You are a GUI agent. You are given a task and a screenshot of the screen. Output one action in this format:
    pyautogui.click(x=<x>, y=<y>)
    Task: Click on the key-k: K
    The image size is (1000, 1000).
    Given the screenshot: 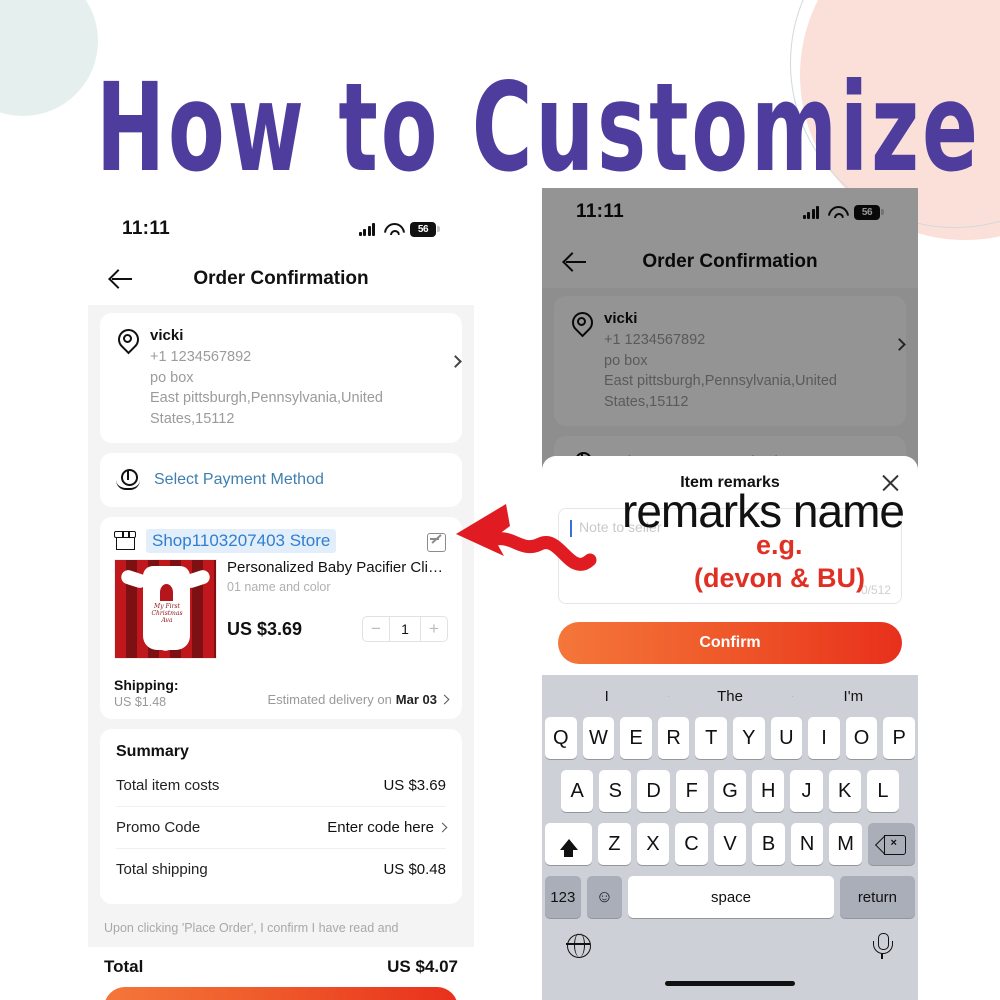 What is the action you would take?
    pyautogui.click(x=844, y=791)
    